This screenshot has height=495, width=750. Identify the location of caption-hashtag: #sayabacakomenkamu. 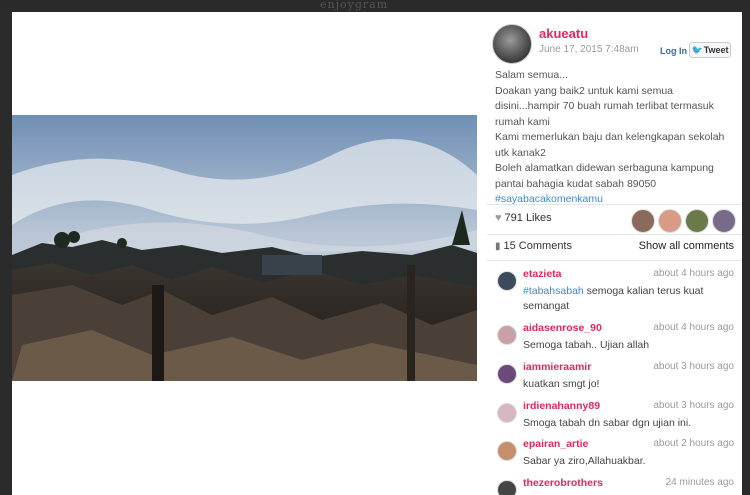
(614, 200).